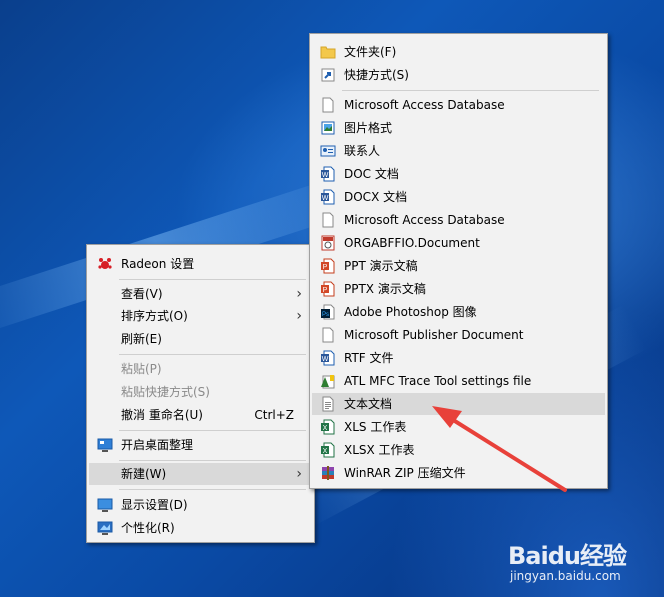 This screenshot has height=597, width=664. What do you see at coordinates (499, 449) in the screenshot?
I see `annotation-arrow` at bounding box center [499, 449].